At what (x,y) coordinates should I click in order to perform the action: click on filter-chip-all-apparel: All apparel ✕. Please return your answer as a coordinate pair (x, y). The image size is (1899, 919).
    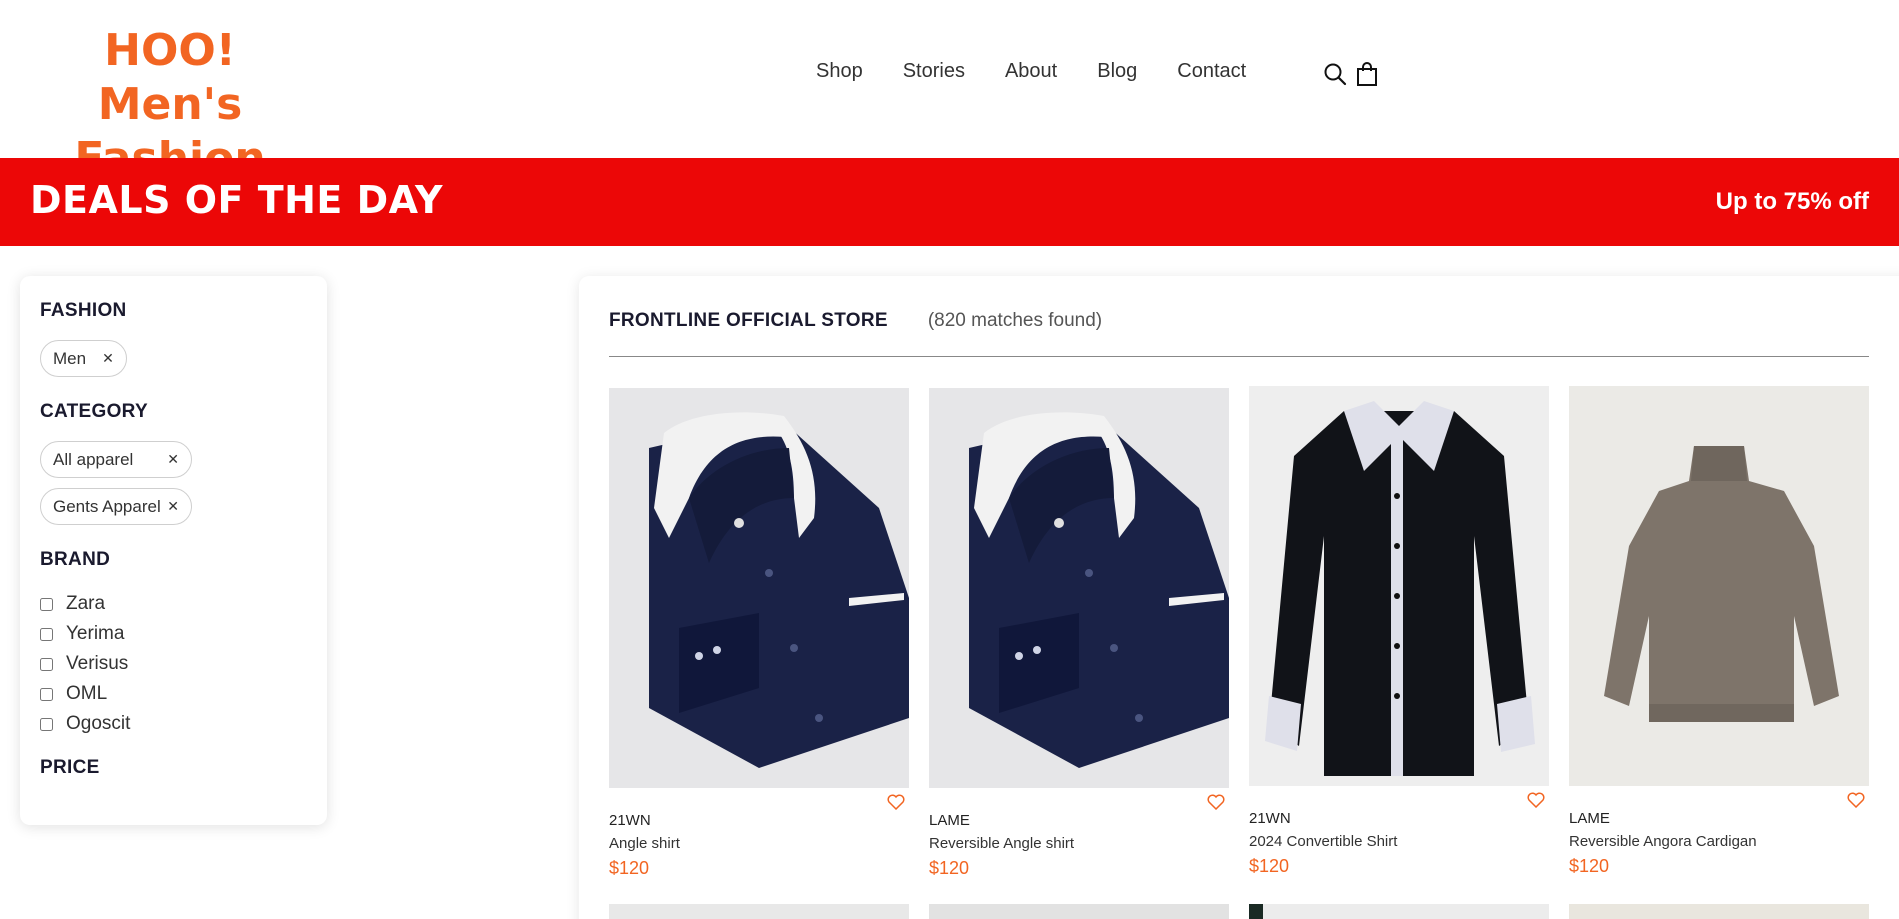
    Looking at the image, I should click on (116, 459).